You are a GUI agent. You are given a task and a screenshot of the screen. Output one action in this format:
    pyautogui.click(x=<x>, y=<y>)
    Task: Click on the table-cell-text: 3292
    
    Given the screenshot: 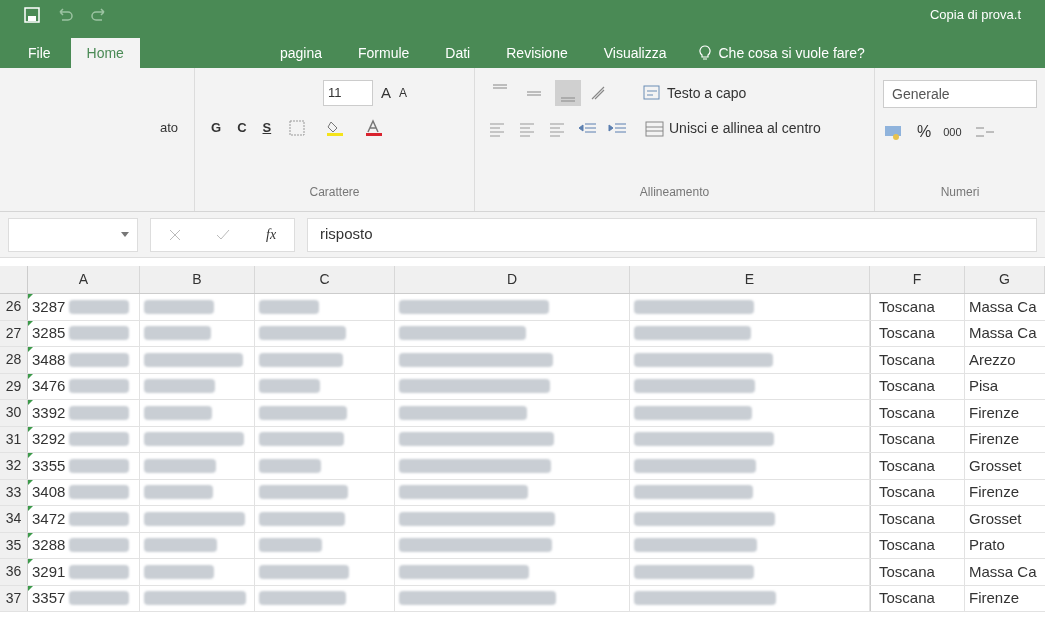 What is the action you would take?
    pyautogui.click(x=49, y=439)
    